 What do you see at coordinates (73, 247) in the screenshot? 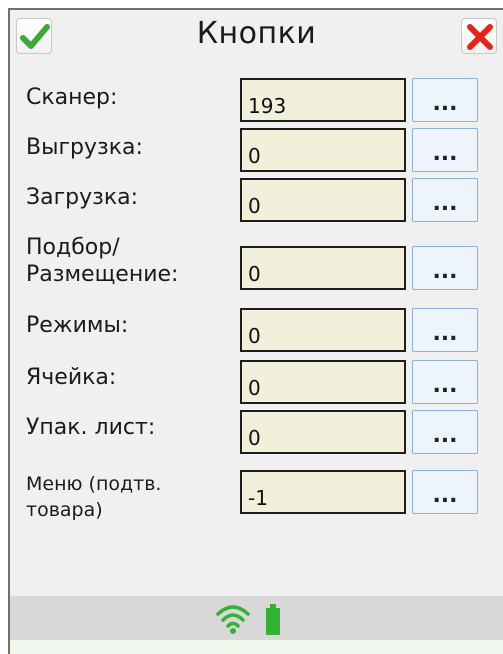
I see `label-picking-line1: Подбор/` at bounding box center [73, 247].